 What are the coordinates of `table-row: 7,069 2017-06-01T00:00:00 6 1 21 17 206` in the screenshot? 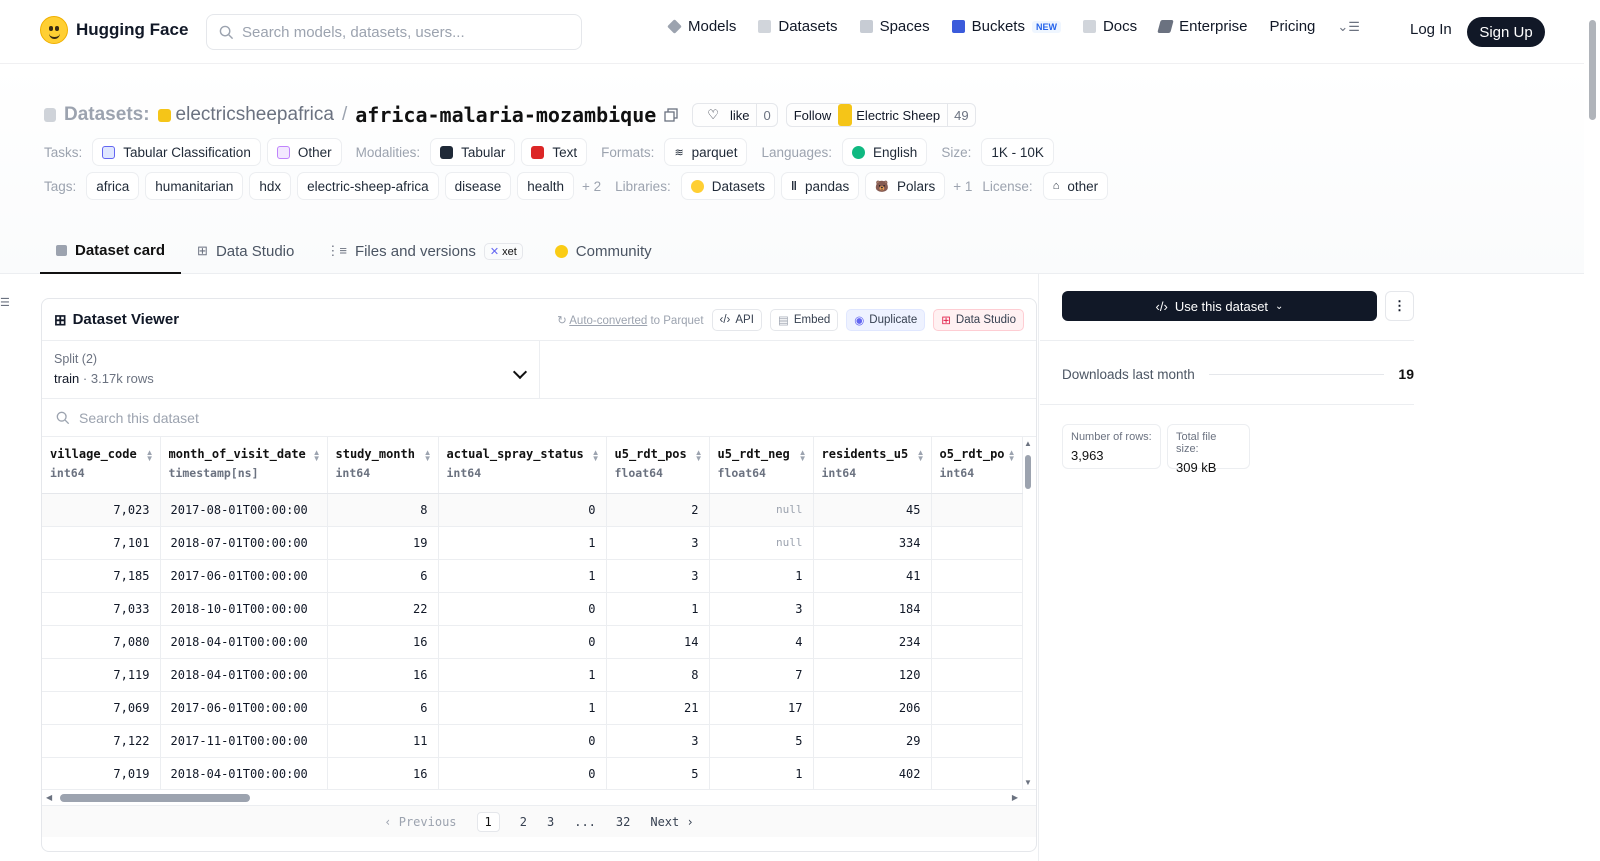 It's located at (532, 708).